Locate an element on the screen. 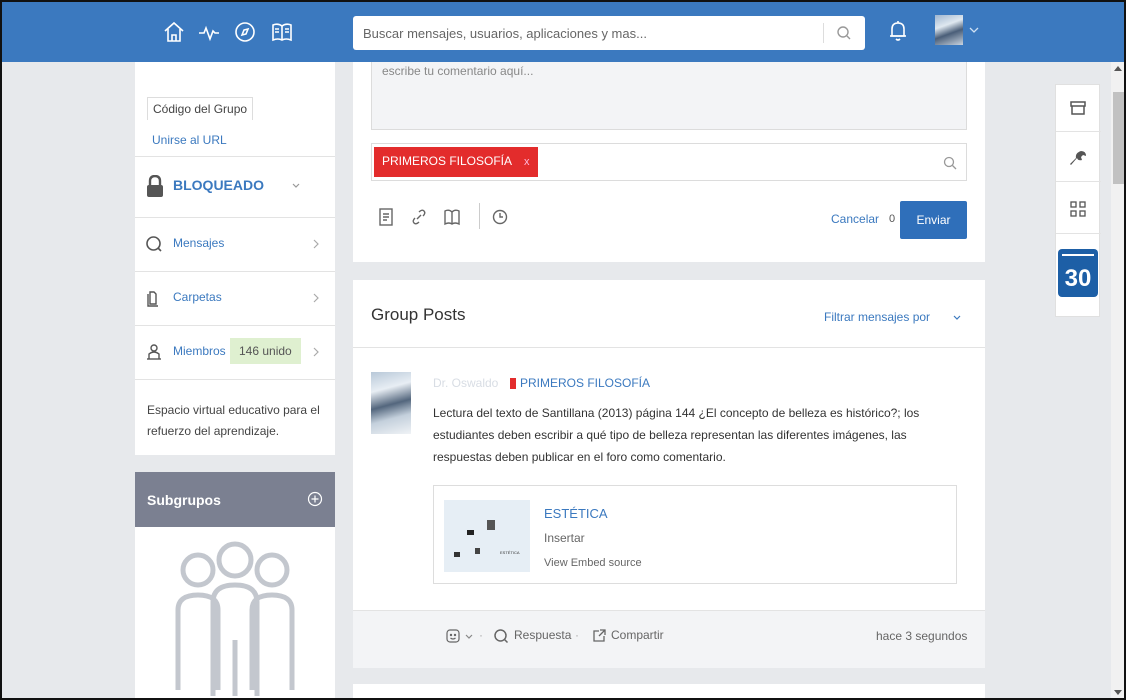  posts-title: Group Posts is located at coordinates (418, 314).